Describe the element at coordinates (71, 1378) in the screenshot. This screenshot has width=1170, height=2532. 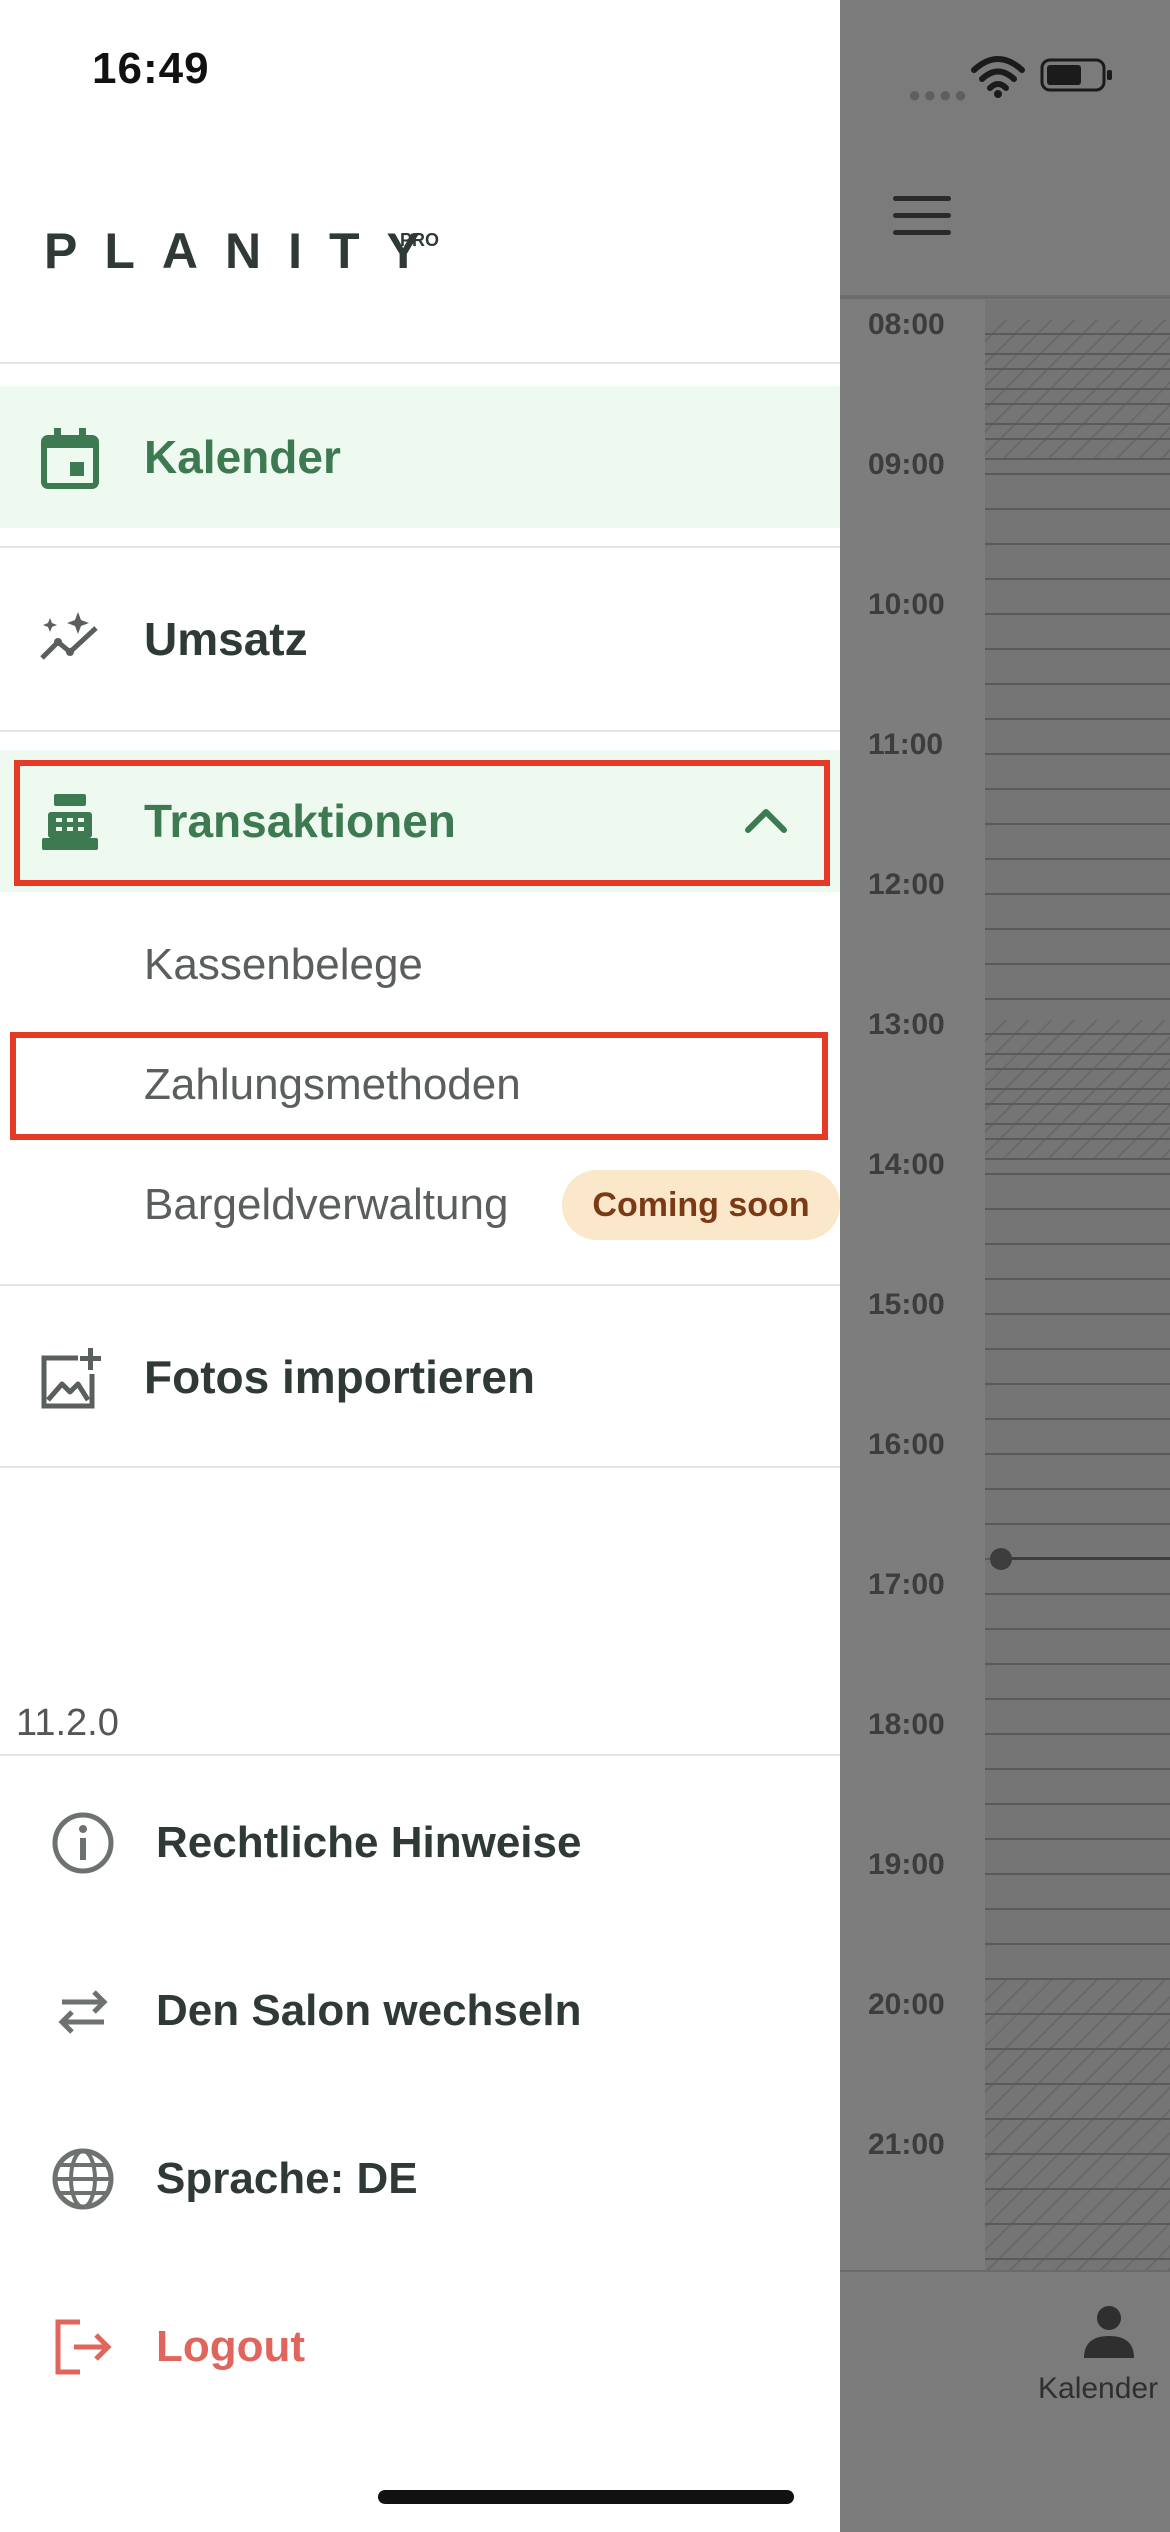
I see `add-photo-icon` at that location.